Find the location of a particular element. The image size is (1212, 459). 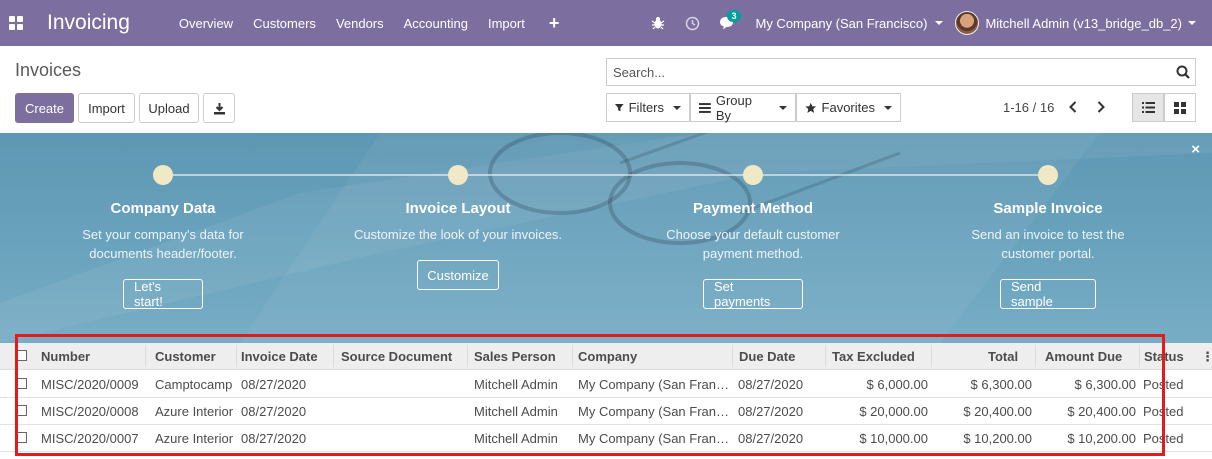

app-title: Invoicing is located at coordinates (88, 23).